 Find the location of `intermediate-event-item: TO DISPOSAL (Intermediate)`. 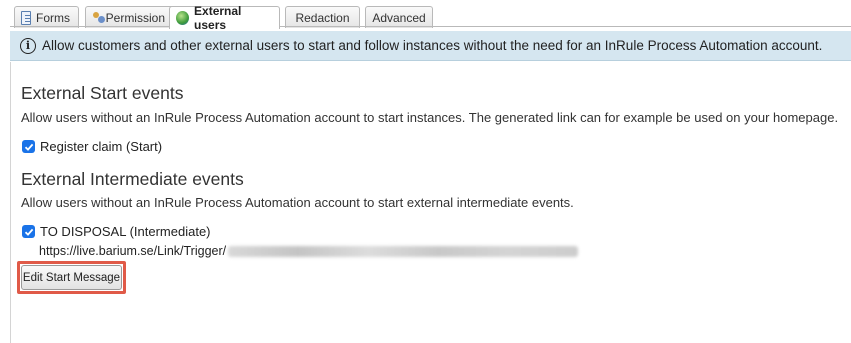

intermediate-event-item: TO DISPOSAL (Intermediate) is located at coordinates (116, 231).